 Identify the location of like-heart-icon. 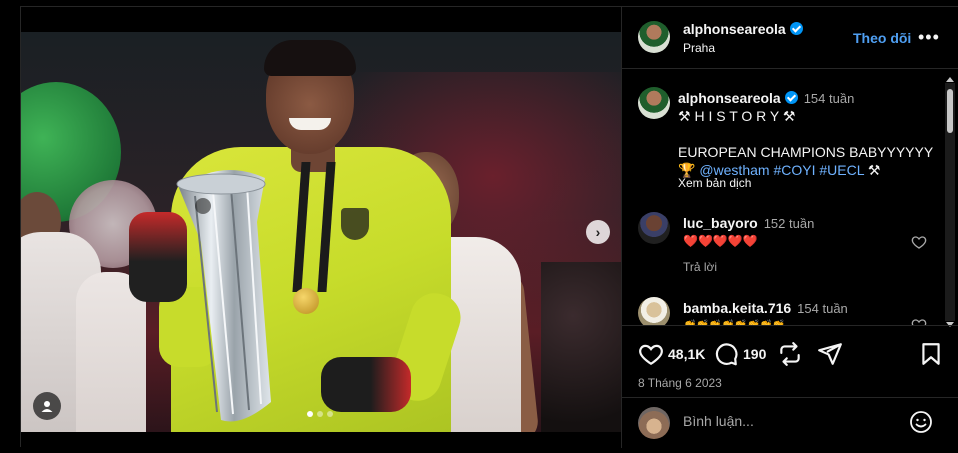
(651, 354).